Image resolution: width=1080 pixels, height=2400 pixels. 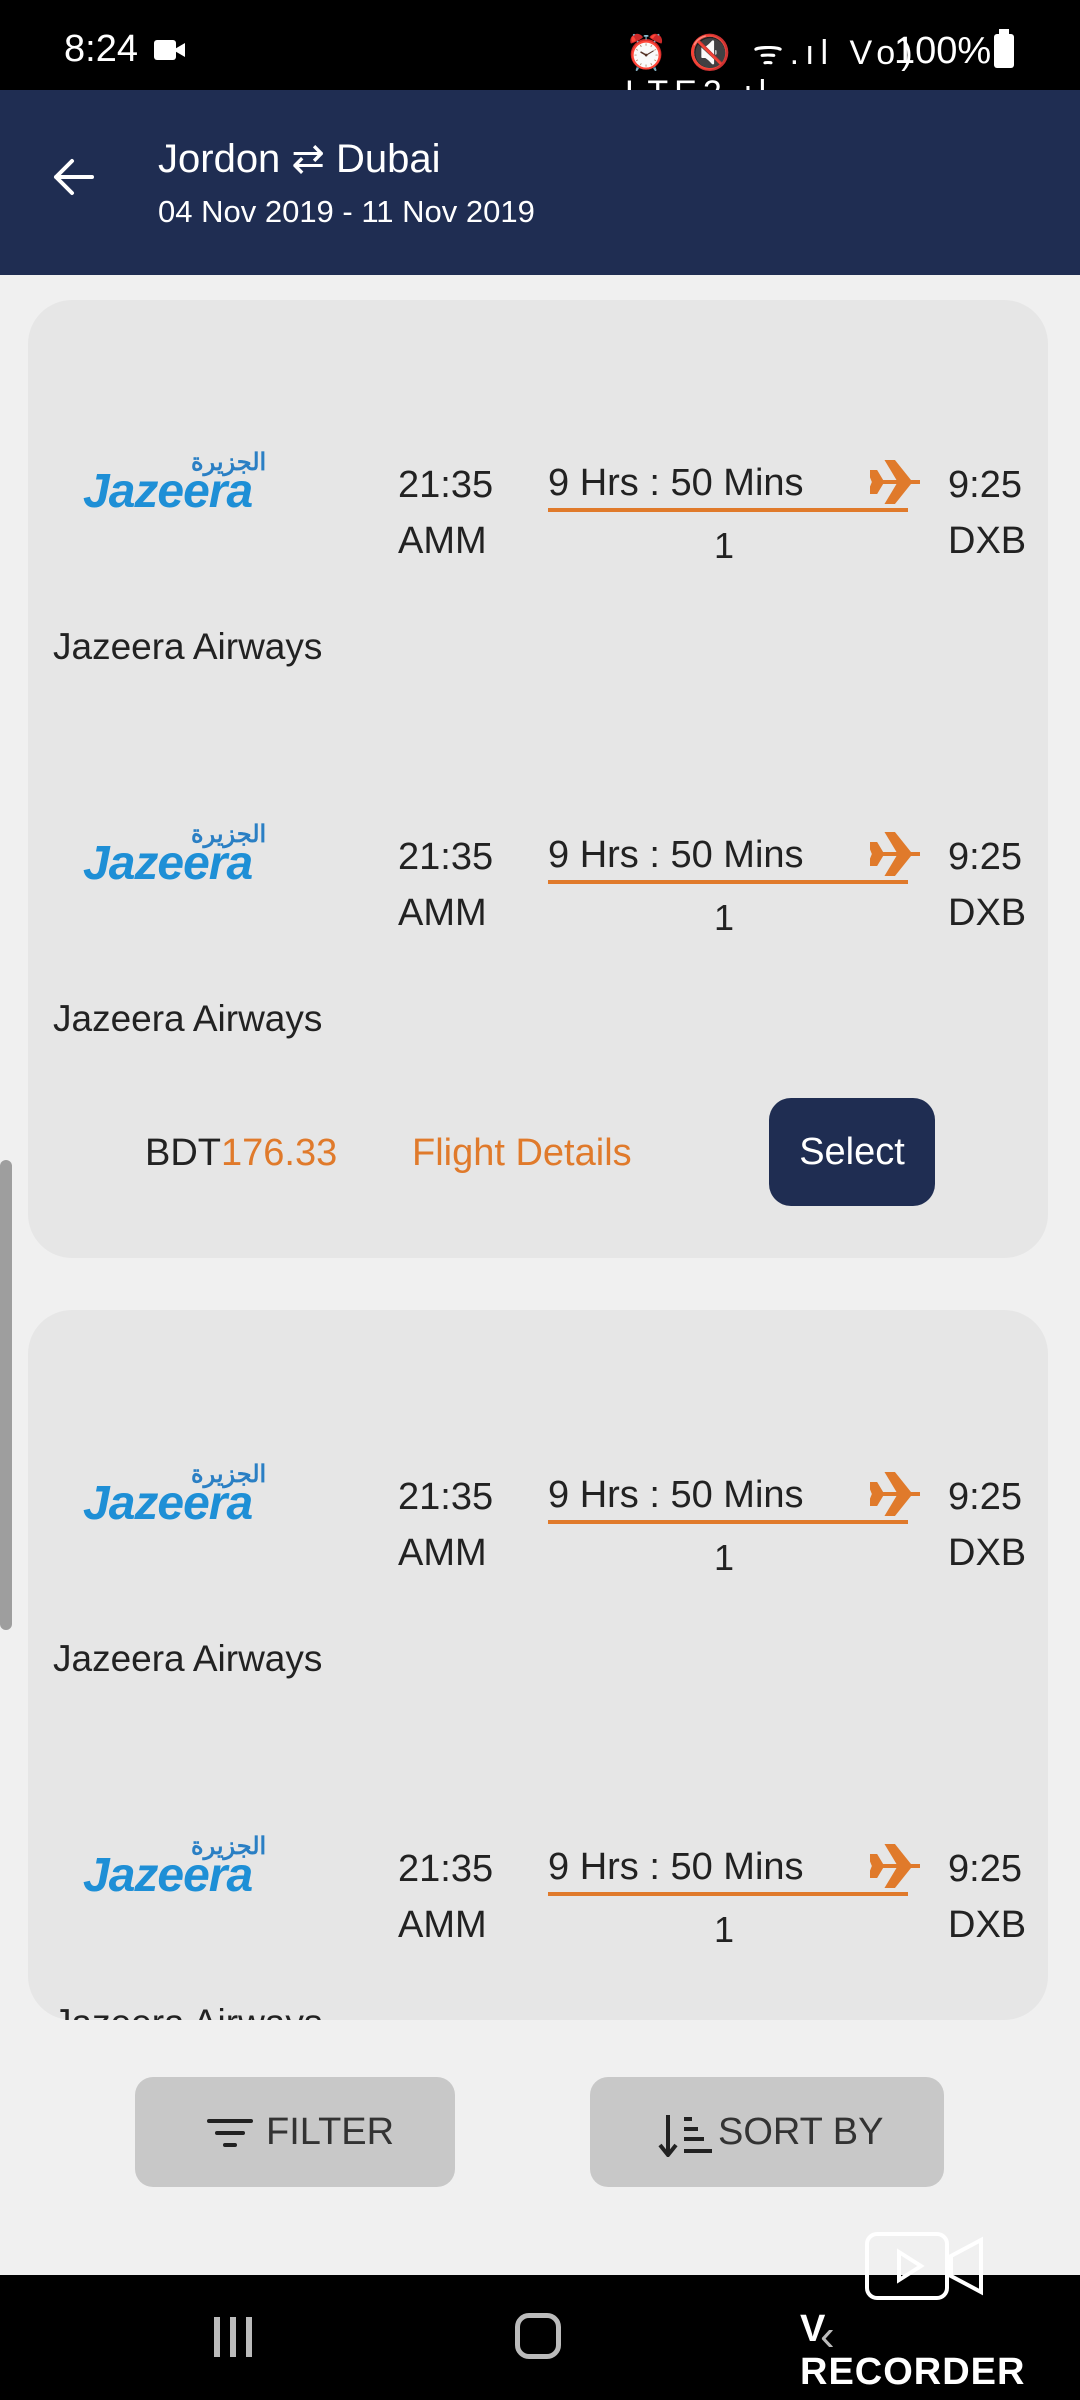 I want to click on scroll-indicator, so click(x=6, y=1395).